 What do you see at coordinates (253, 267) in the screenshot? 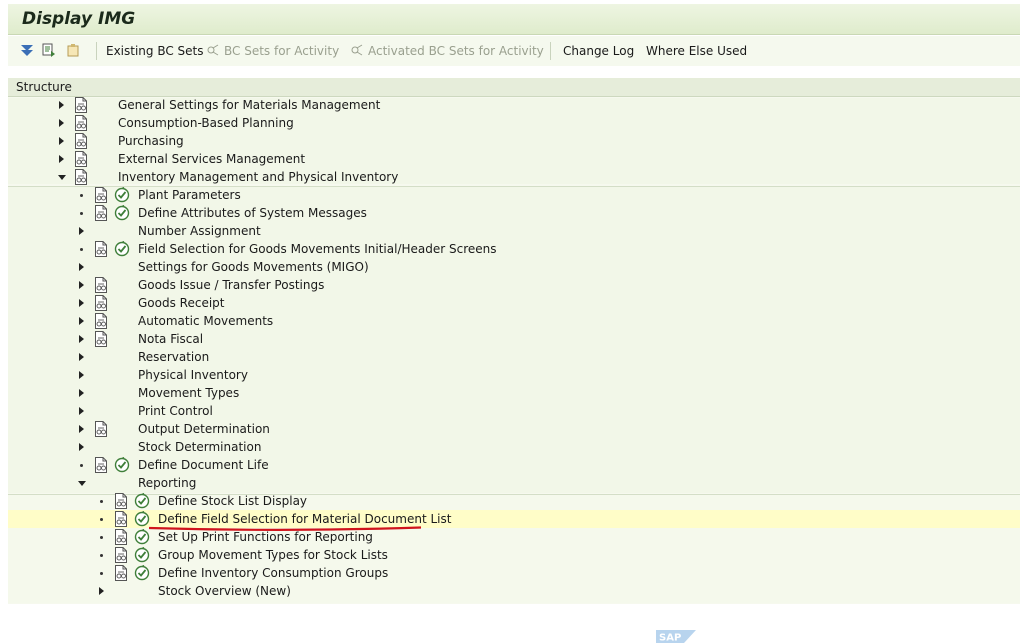
I see `tree-node-label: Settings for Goods Movements (MIGO)` at bounding box center [253, 267].